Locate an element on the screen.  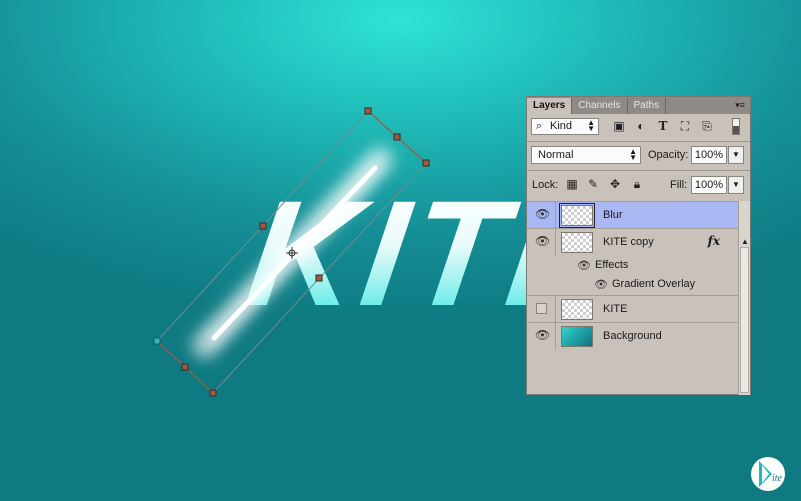
effect-item-label: Gradient Overlay is located at coordinates (654, 284).